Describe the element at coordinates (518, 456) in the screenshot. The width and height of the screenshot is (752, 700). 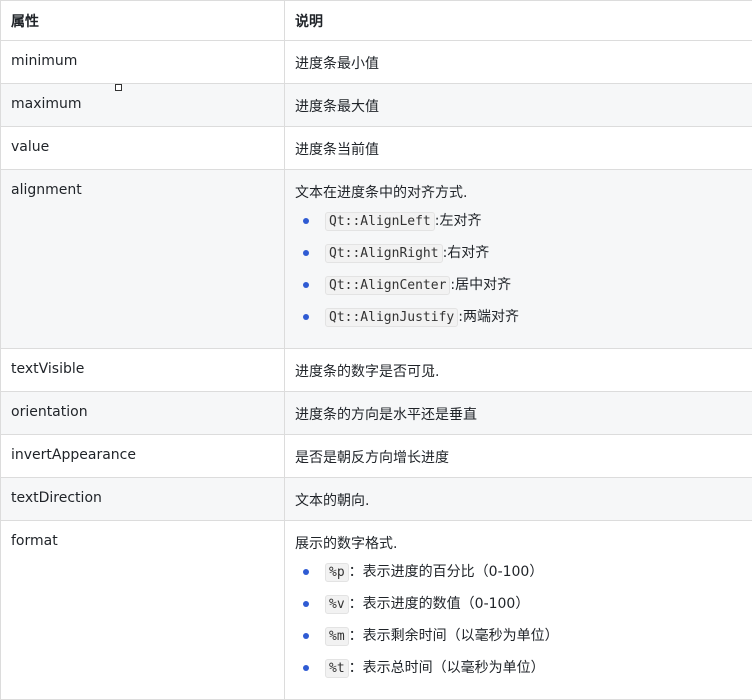
I see `description-cell: 是否是朝反方向增长进度` at that location.